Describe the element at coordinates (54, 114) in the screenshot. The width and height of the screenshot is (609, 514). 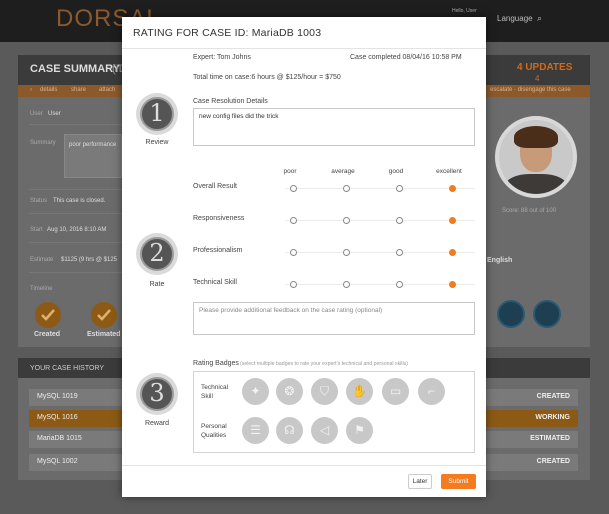
I see `field-value-user: User` at that location.